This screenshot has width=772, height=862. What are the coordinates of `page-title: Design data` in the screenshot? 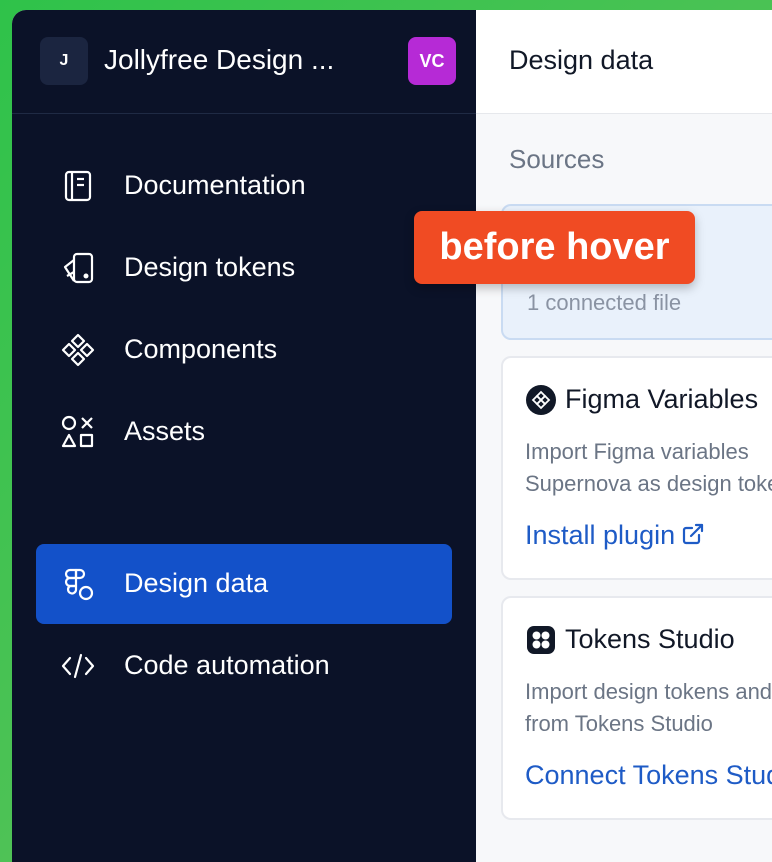 It's located at (581, 60).